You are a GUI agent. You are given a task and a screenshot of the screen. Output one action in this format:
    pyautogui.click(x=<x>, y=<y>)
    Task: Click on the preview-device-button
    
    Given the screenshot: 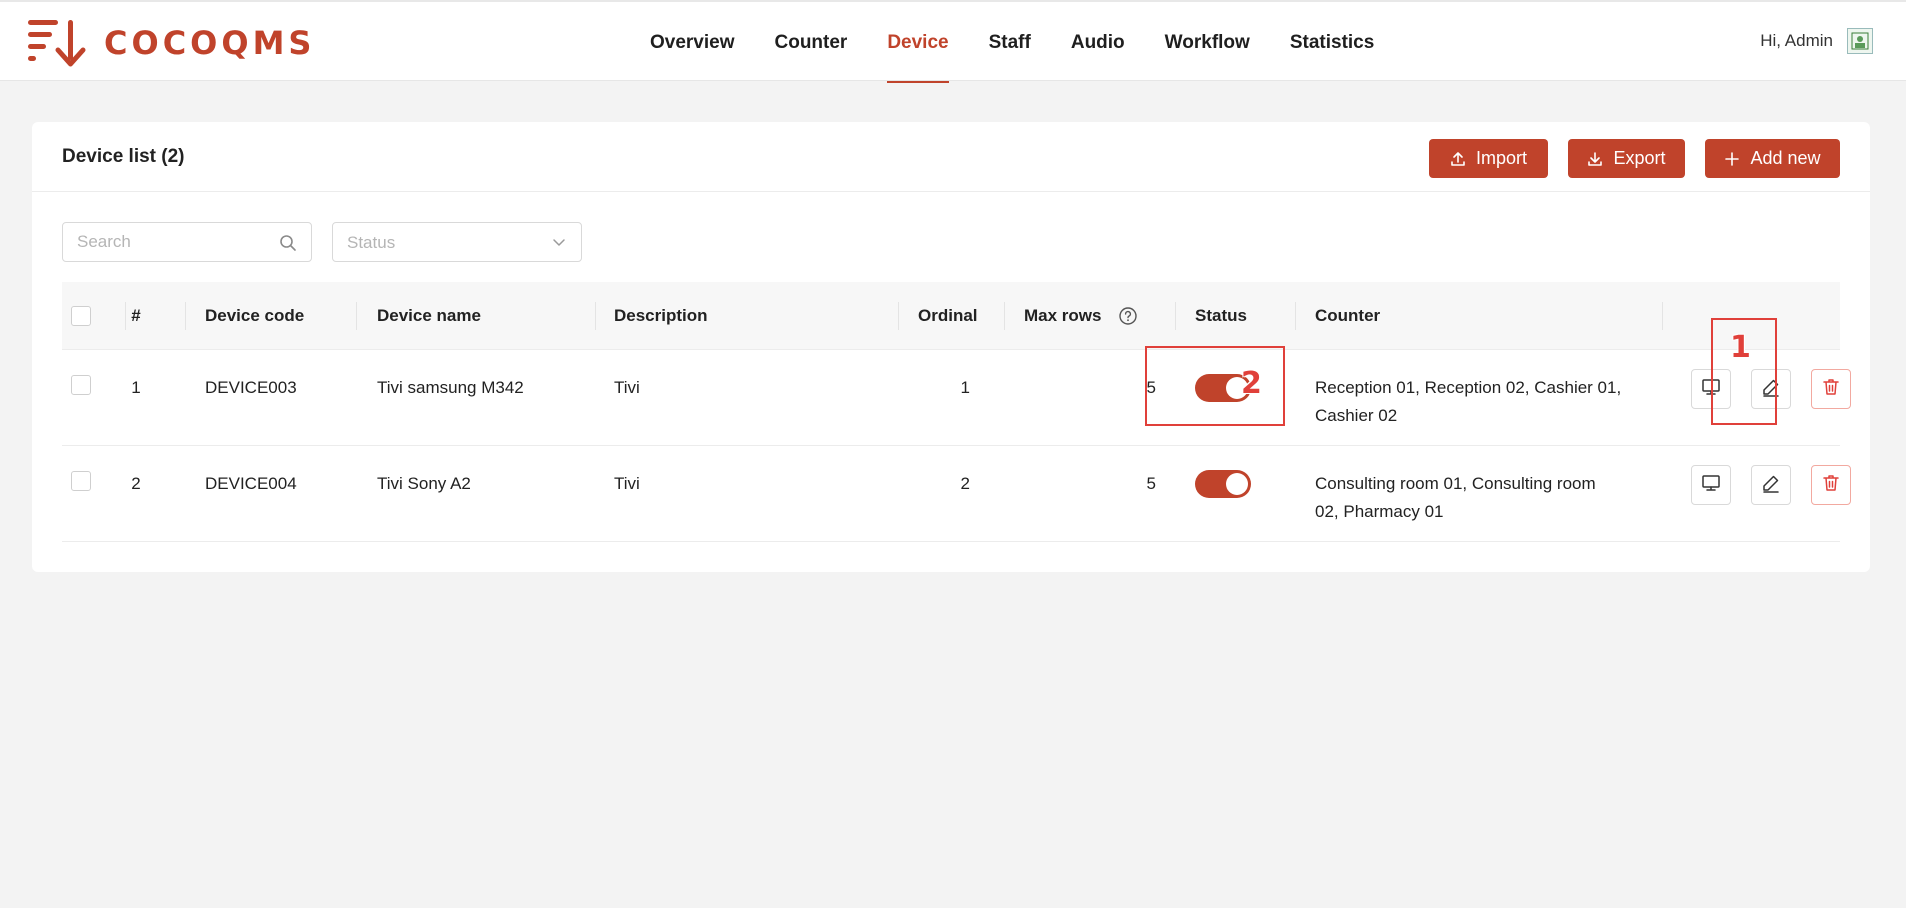 What is the action you would take?
    pyautogui.click(x=1711, y=485)
    